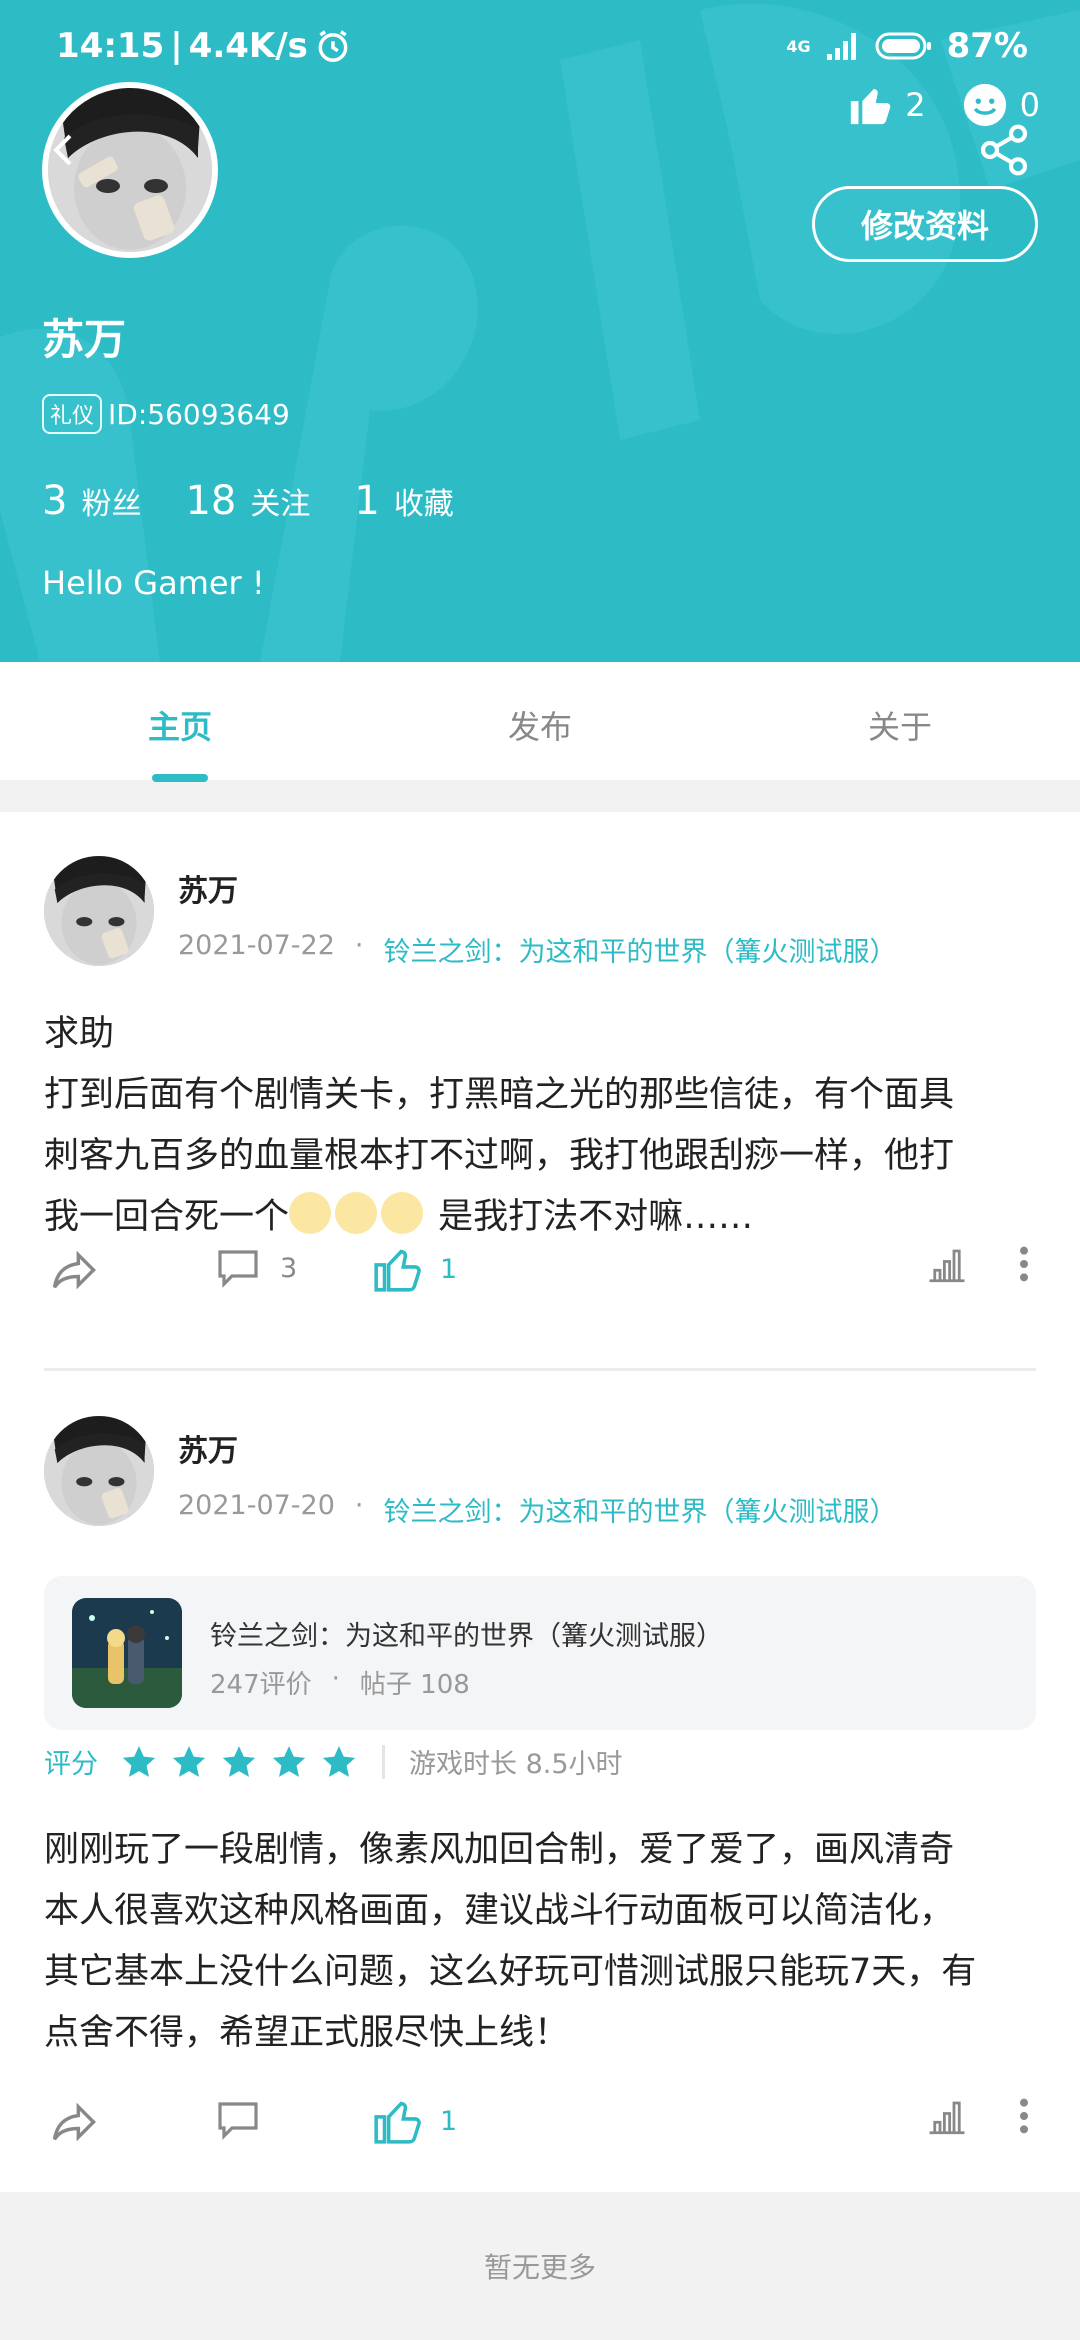 Image resolution: width=1080 pixels, height=2340 pixels. Describe the element at coordinates (540, 2266) in the screenshot. I see `no-more-footer: 暂无更多` at that location.